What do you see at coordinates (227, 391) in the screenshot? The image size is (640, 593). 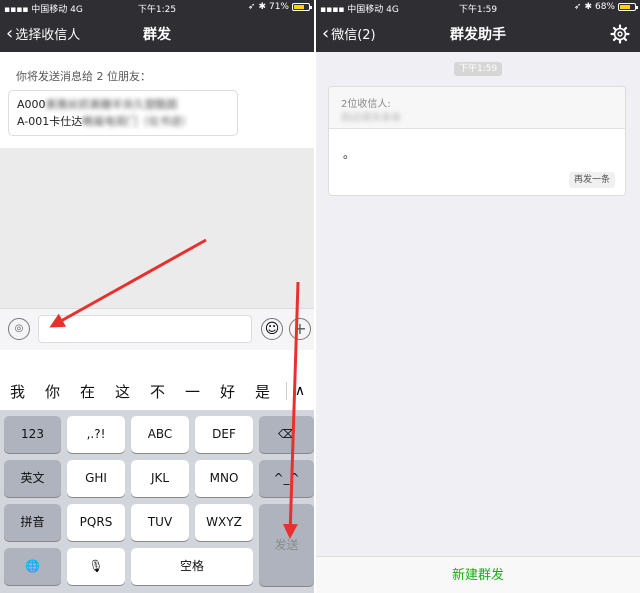 I see `candidate-word: 好` at bounding box center [227, 391].